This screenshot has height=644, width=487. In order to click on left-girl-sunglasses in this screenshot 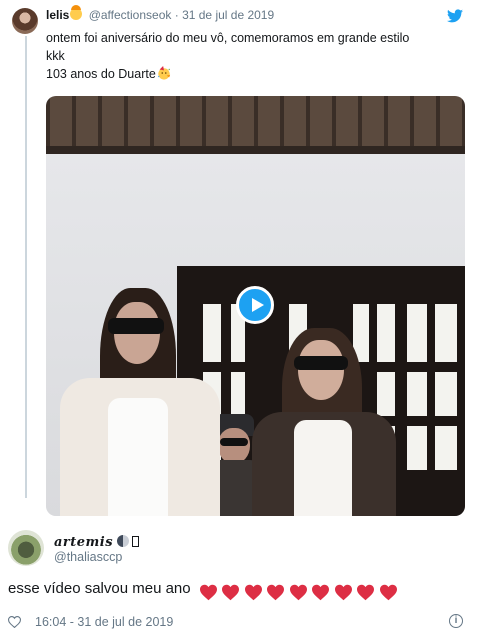, I will do `click(136, 326)`.